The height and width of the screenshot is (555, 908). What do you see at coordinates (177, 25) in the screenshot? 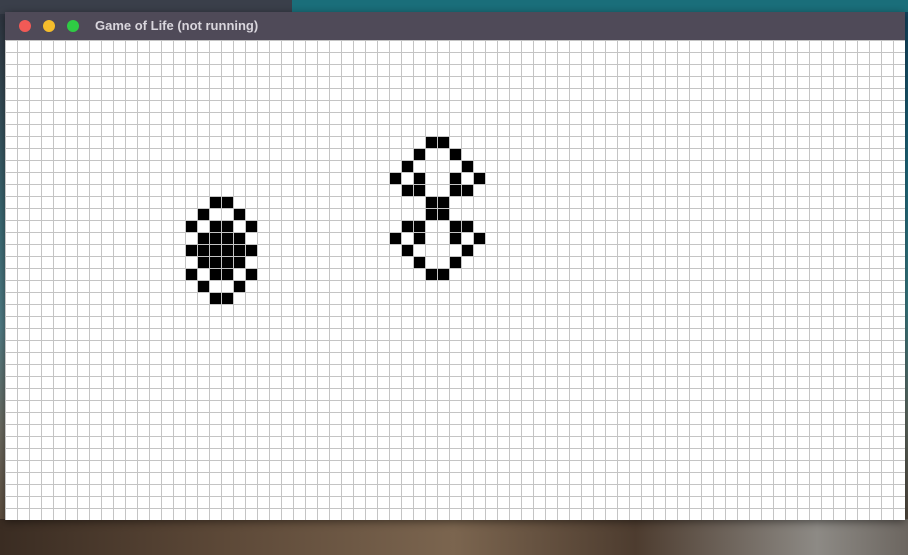
I see `window-title: Game of Life (not running)` at bounding box center [177, 25].